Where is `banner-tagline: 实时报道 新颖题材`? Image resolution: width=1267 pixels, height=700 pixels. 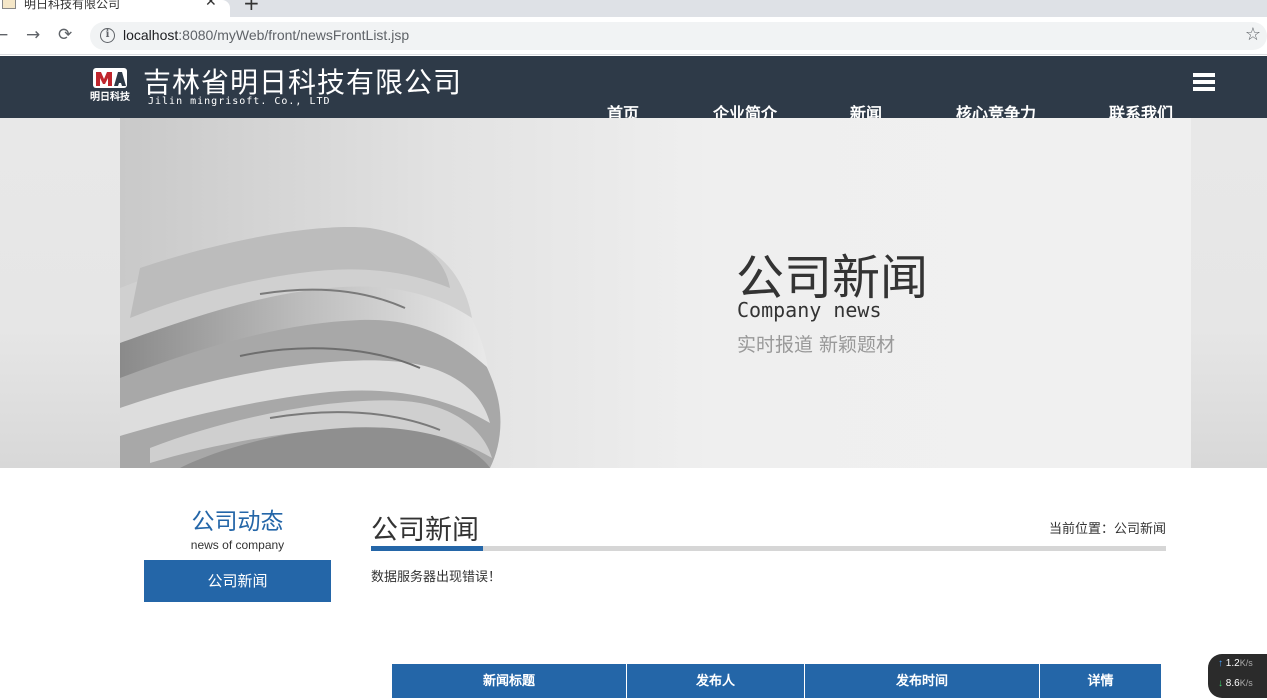
banner-tagline: 实时报道 新颖题材 is located at coordinates (816, 345).